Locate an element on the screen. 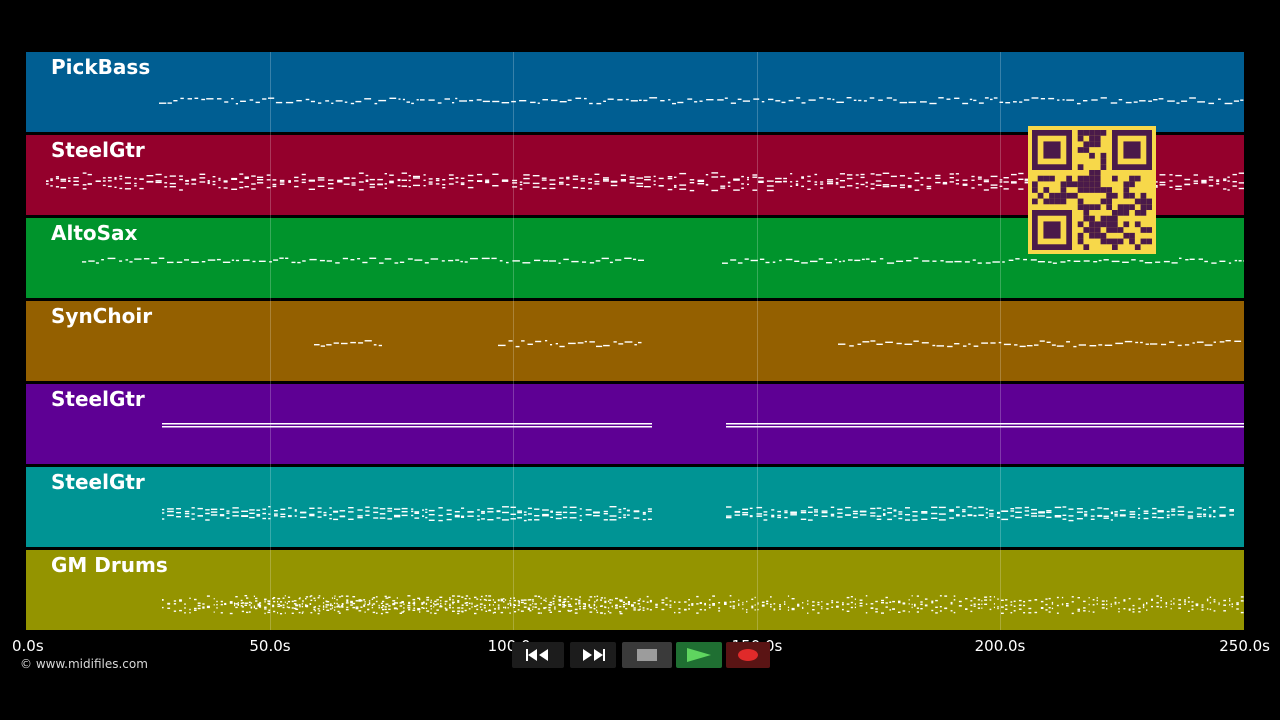  rewind-icon is located at coordinates (537, 655).